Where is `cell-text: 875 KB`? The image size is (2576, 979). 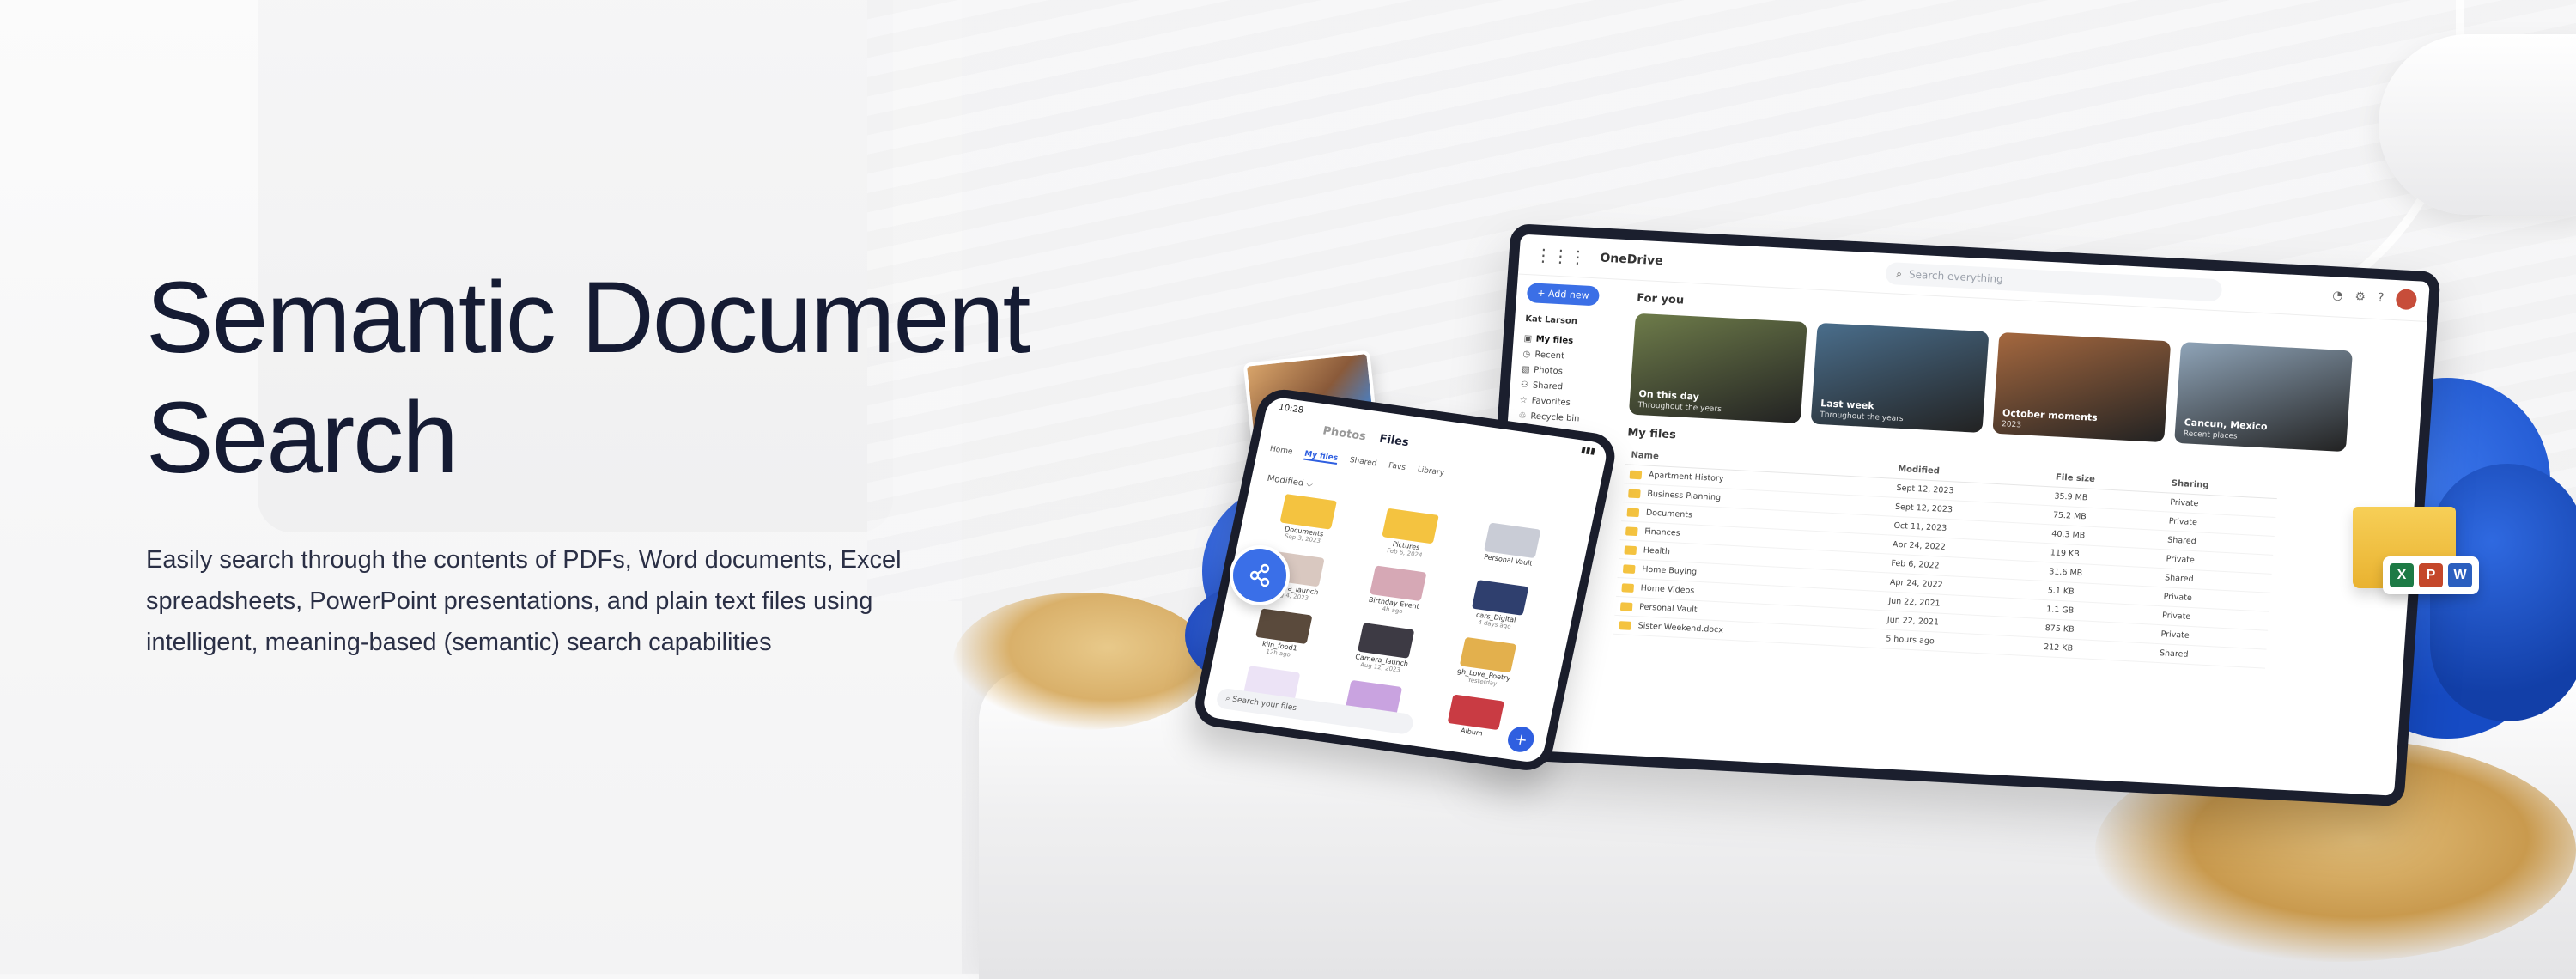 cell-text: 875 KB is located at coordinates (2060, 629).